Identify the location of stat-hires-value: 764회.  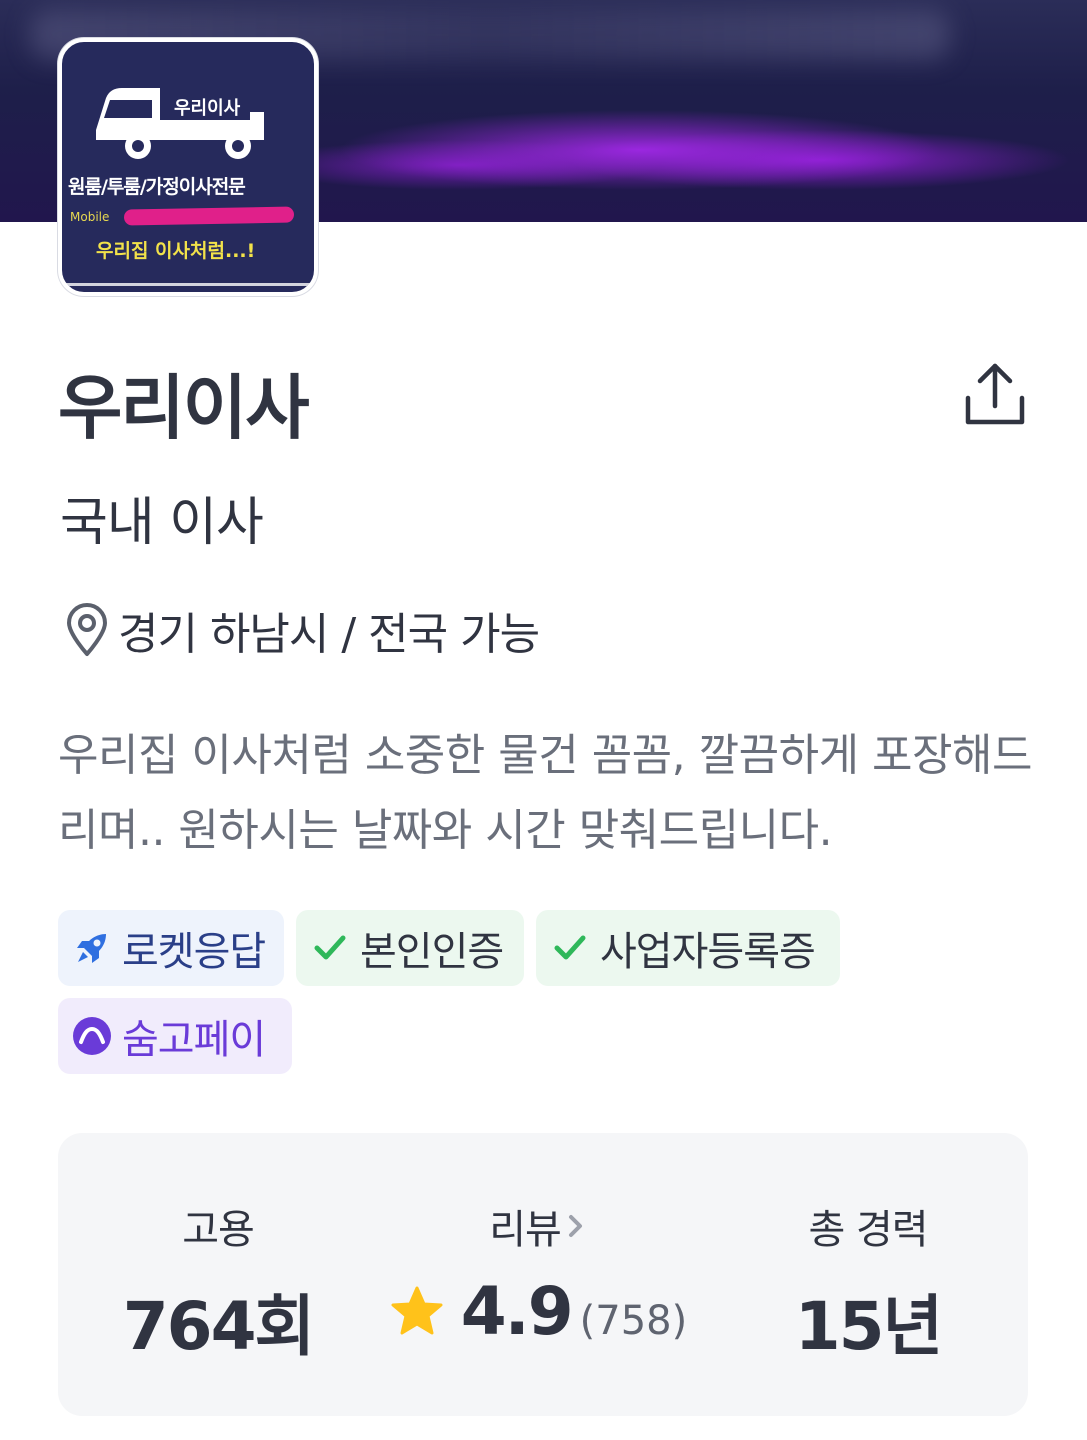
(219, 1326).